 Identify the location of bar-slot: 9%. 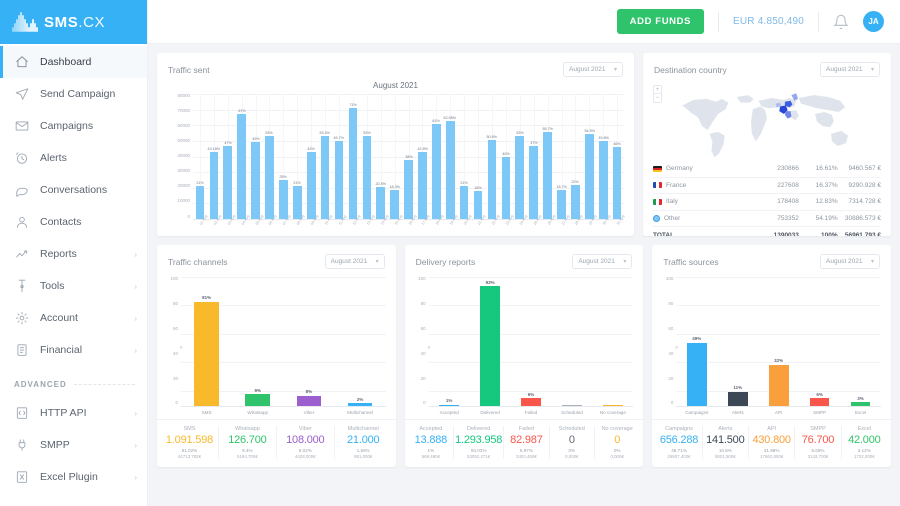
(257, 341).